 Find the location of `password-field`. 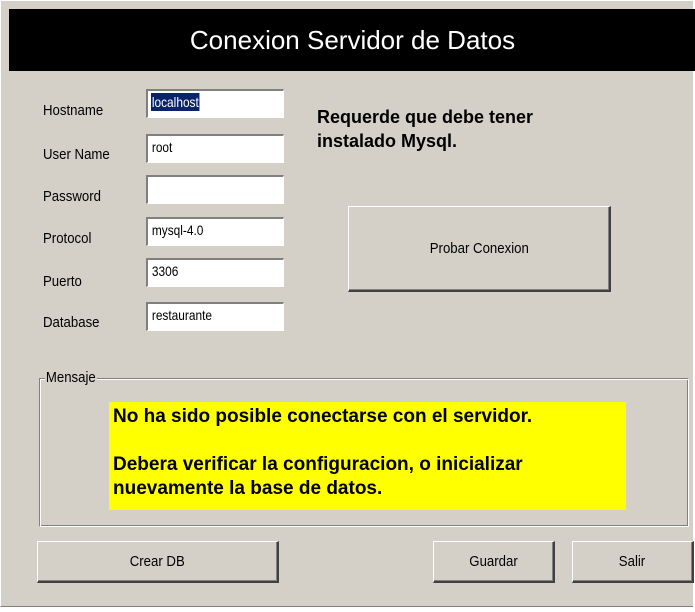

password-field is located at coordinates (215, 189).